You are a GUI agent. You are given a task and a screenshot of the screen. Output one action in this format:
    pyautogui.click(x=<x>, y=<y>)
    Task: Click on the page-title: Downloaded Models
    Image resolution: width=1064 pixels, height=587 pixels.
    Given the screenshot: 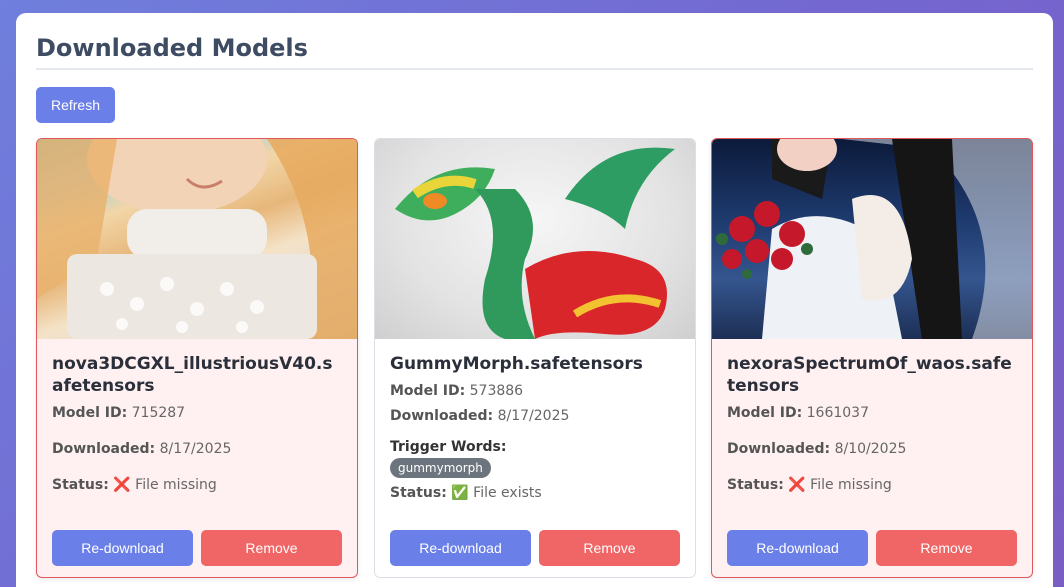 What is the action you would take?
    pyautogui.click(x=534, y=51)
    